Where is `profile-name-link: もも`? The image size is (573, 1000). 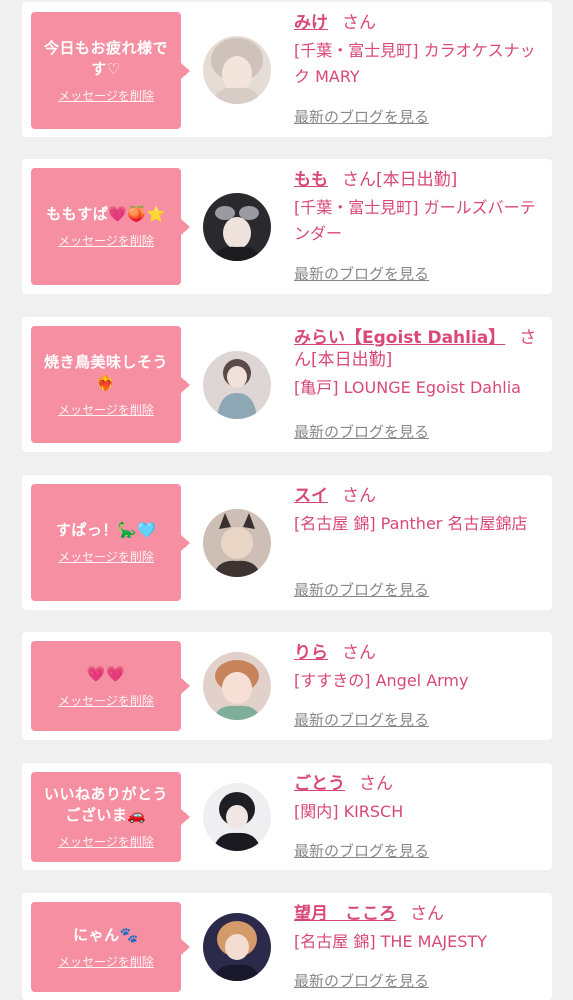
profile-name-link: もも is located at coordinates (311, 180).